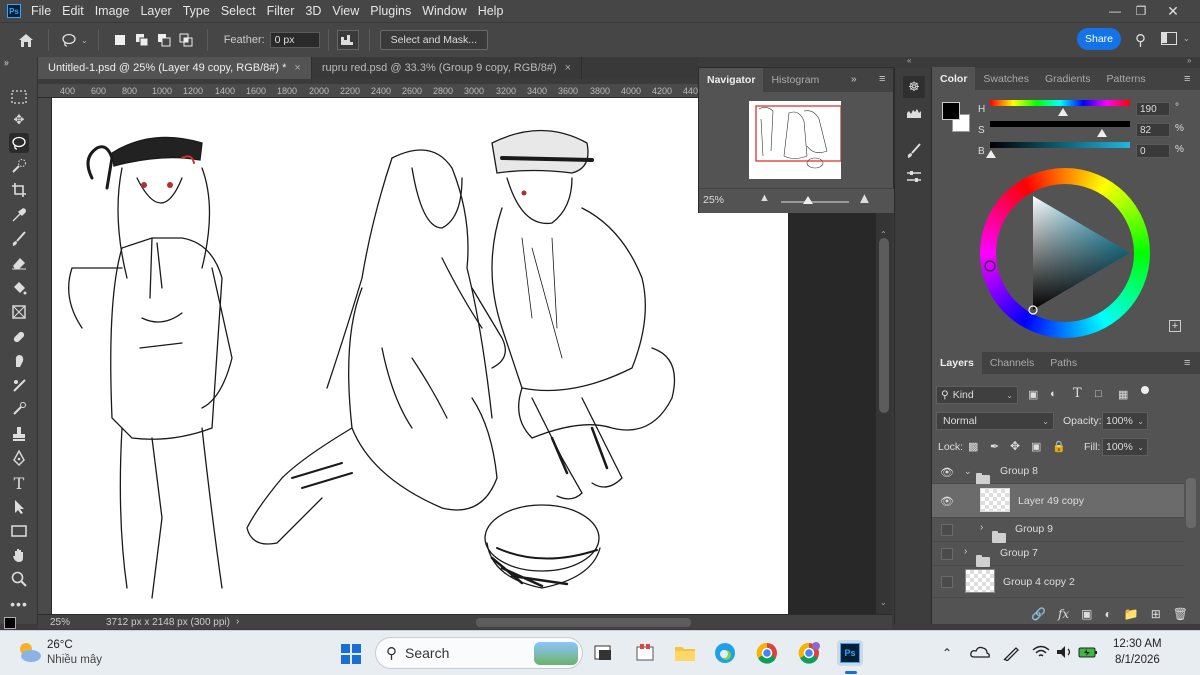 The image size is (1200, 675). What do you see at coordinates (196, 11) in the screenshot?
I see `menu-type: Type` at bounding box center [196, 11].